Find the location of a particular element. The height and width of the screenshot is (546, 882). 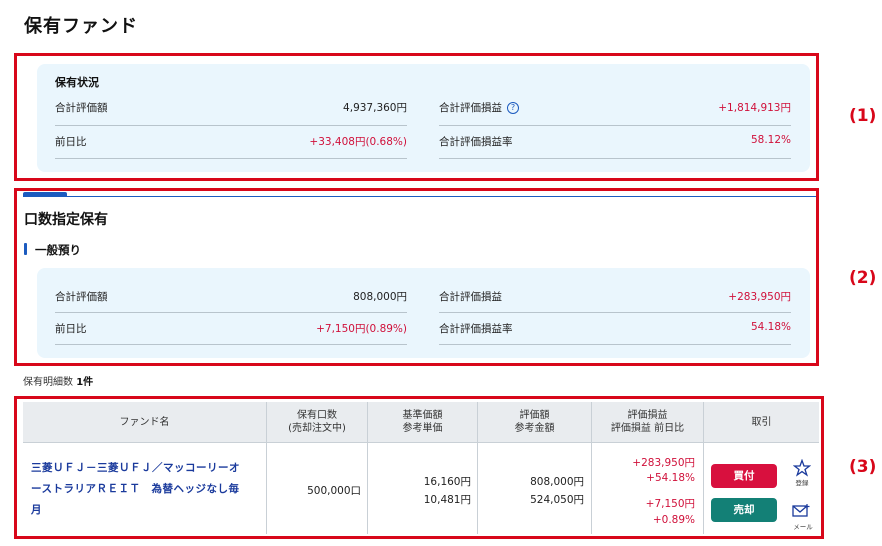

day-change-label: 前日比 is located at coordinates (71, 142).